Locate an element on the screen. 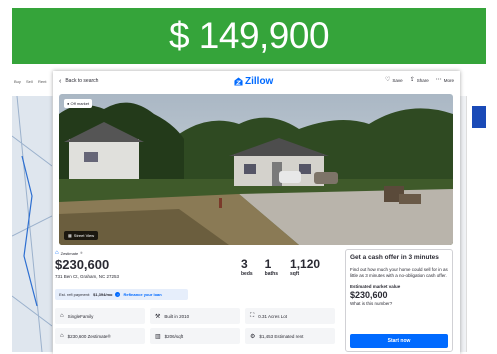  offer-title: Get a cash offer in 3 minutes is located at coordinates (394, 257).